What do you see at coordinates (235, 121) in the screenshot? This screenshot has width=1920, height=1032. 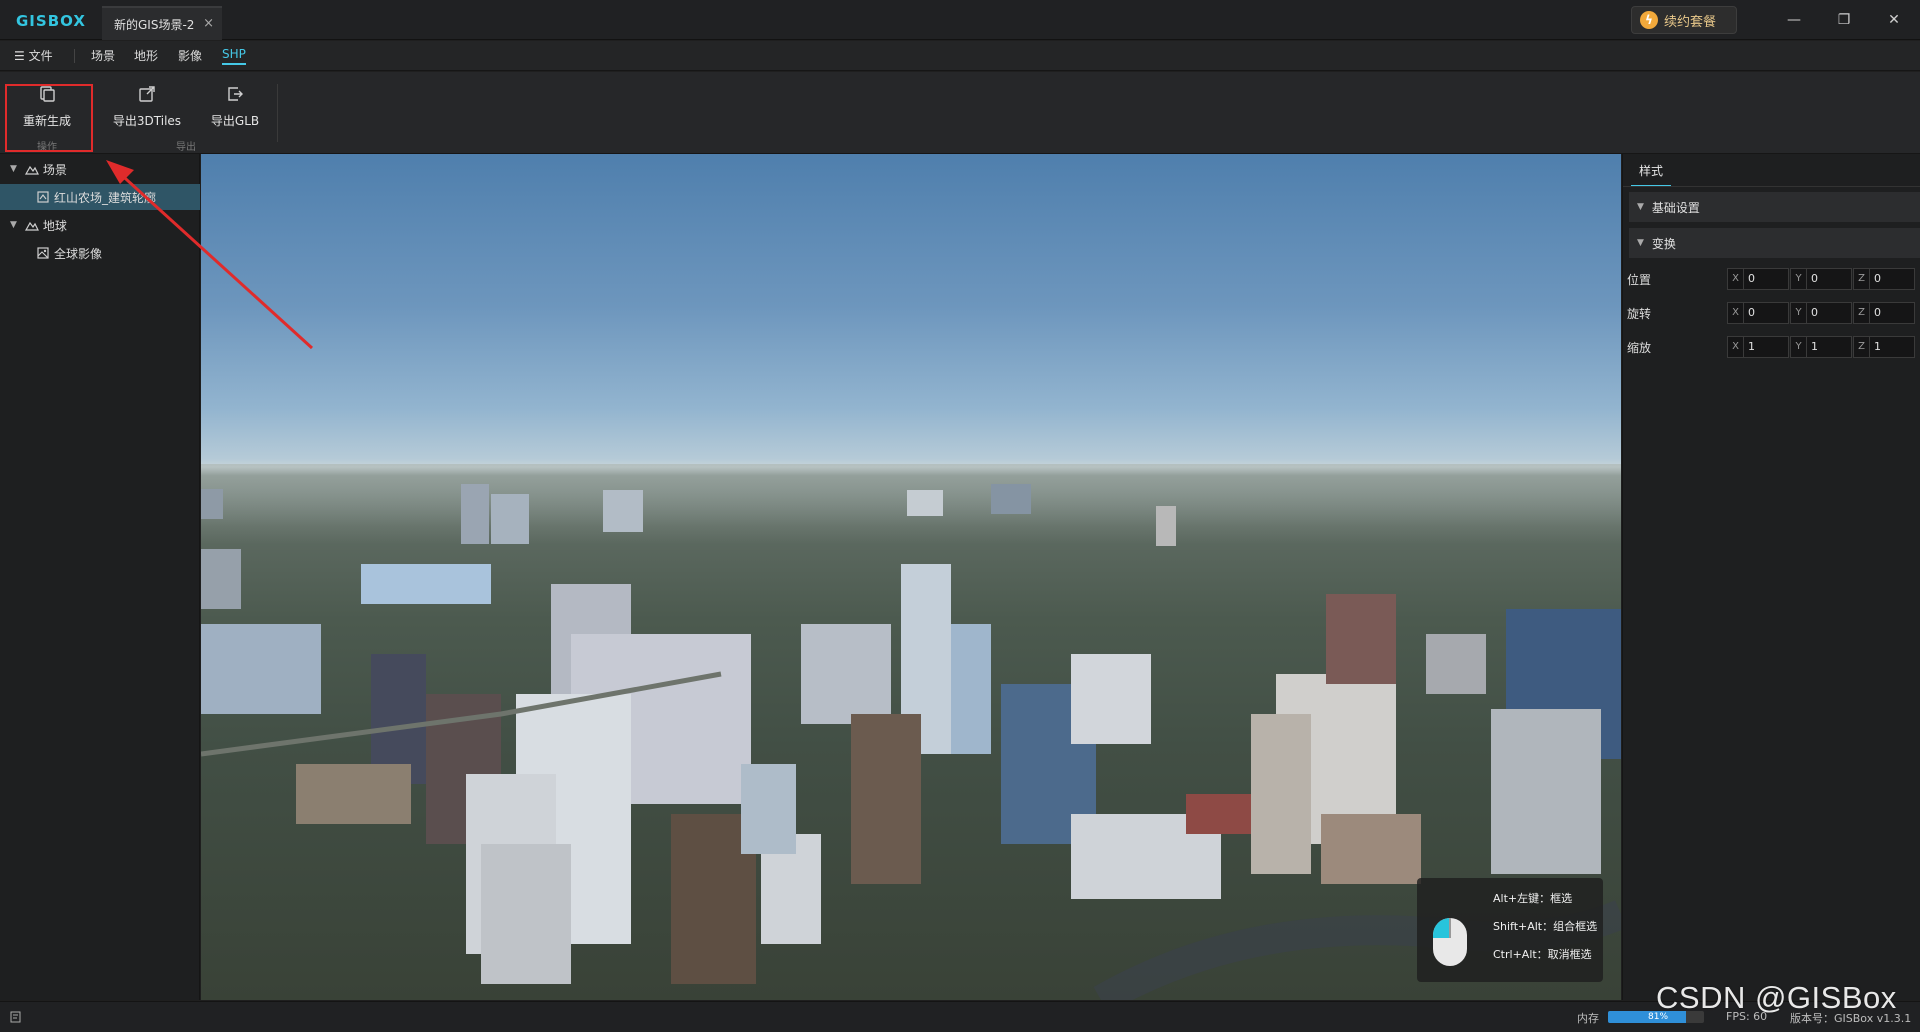 I see `export-glb-label: 导出GLB` at bounding box center [235, 121].